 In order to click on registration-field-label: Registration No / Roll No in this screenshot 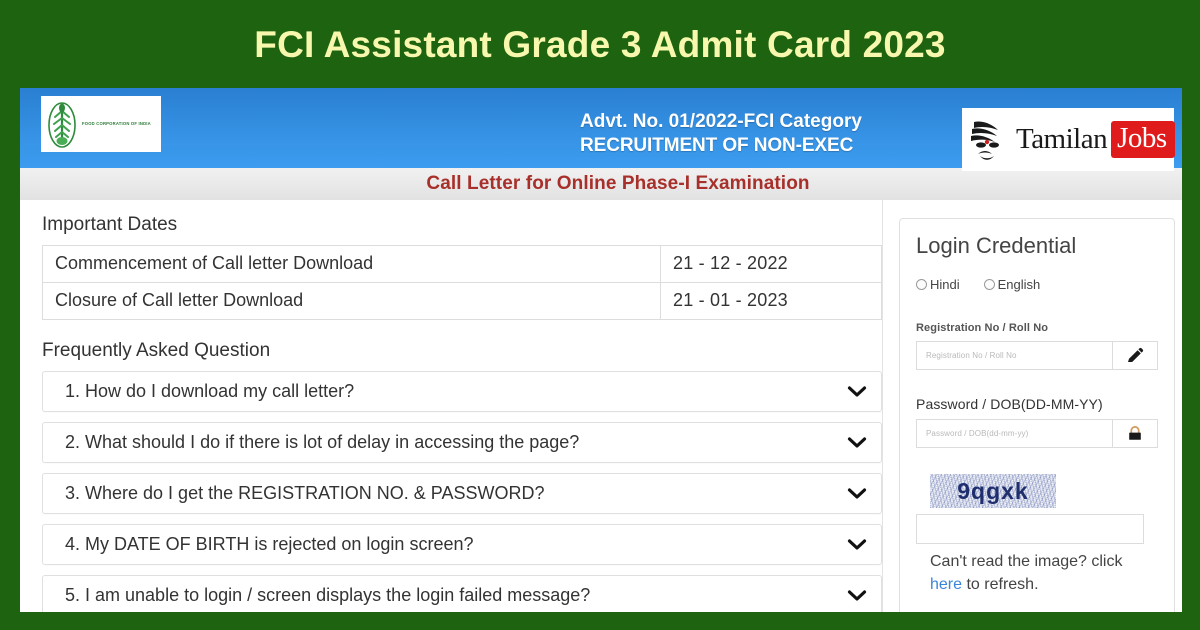, I will do `click(982, 328)`.